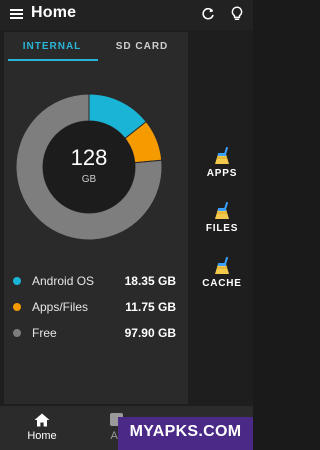 The height and width of the screenshot is (450, 320). What do you see at coordinates (42, 420) in the screenshot?
I see `home-icon` at bounding box center [42, 420].